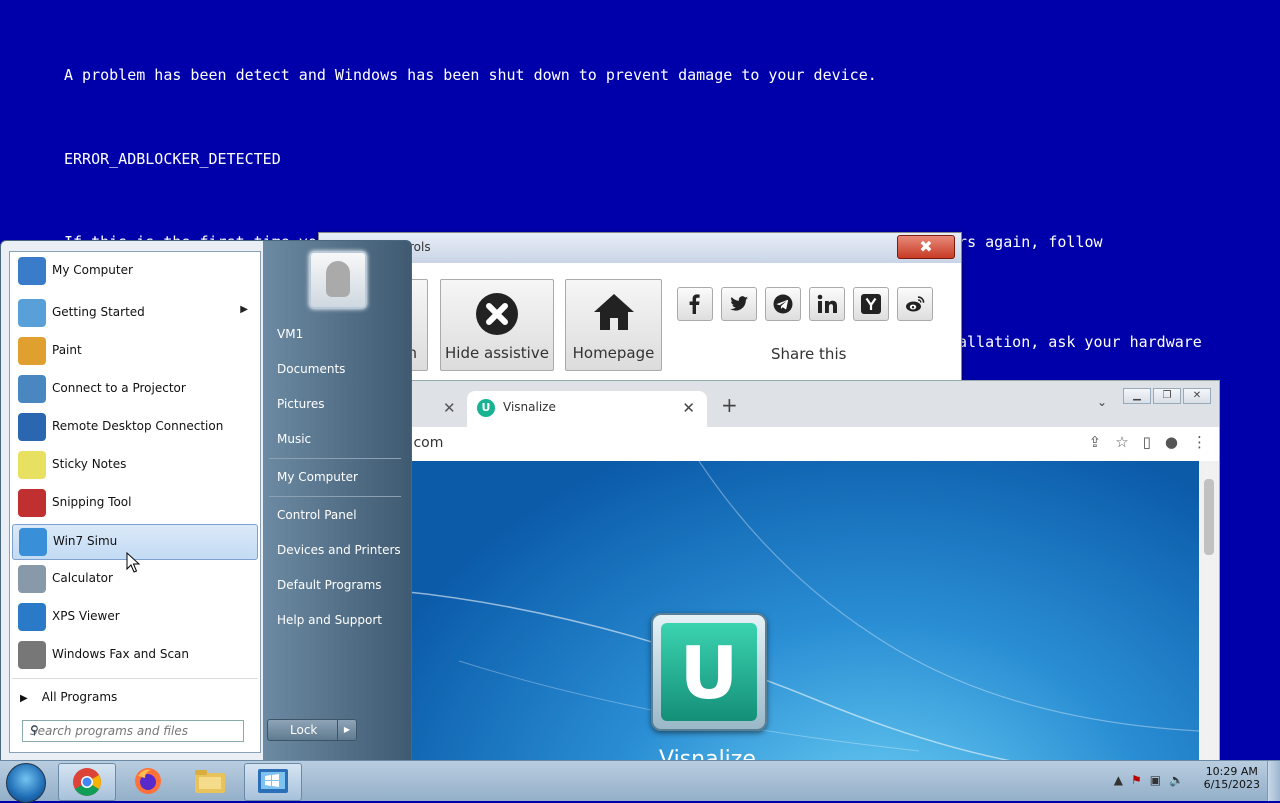 The image size is (1280, 803). I want to click on search-programs-input: Search programs and files ⚲, so click(133, 731).